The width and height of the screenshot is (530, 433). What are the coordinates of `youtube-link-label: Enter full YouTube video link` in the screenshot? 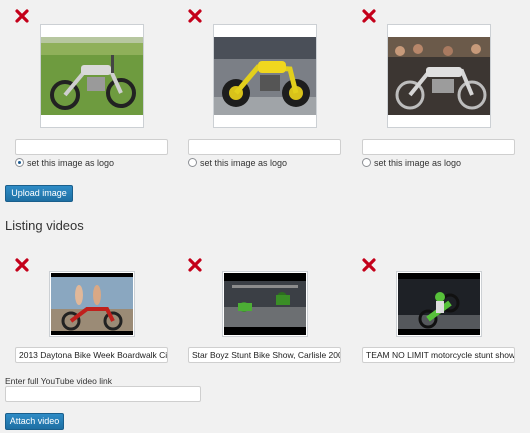 It's located at (58, 381).